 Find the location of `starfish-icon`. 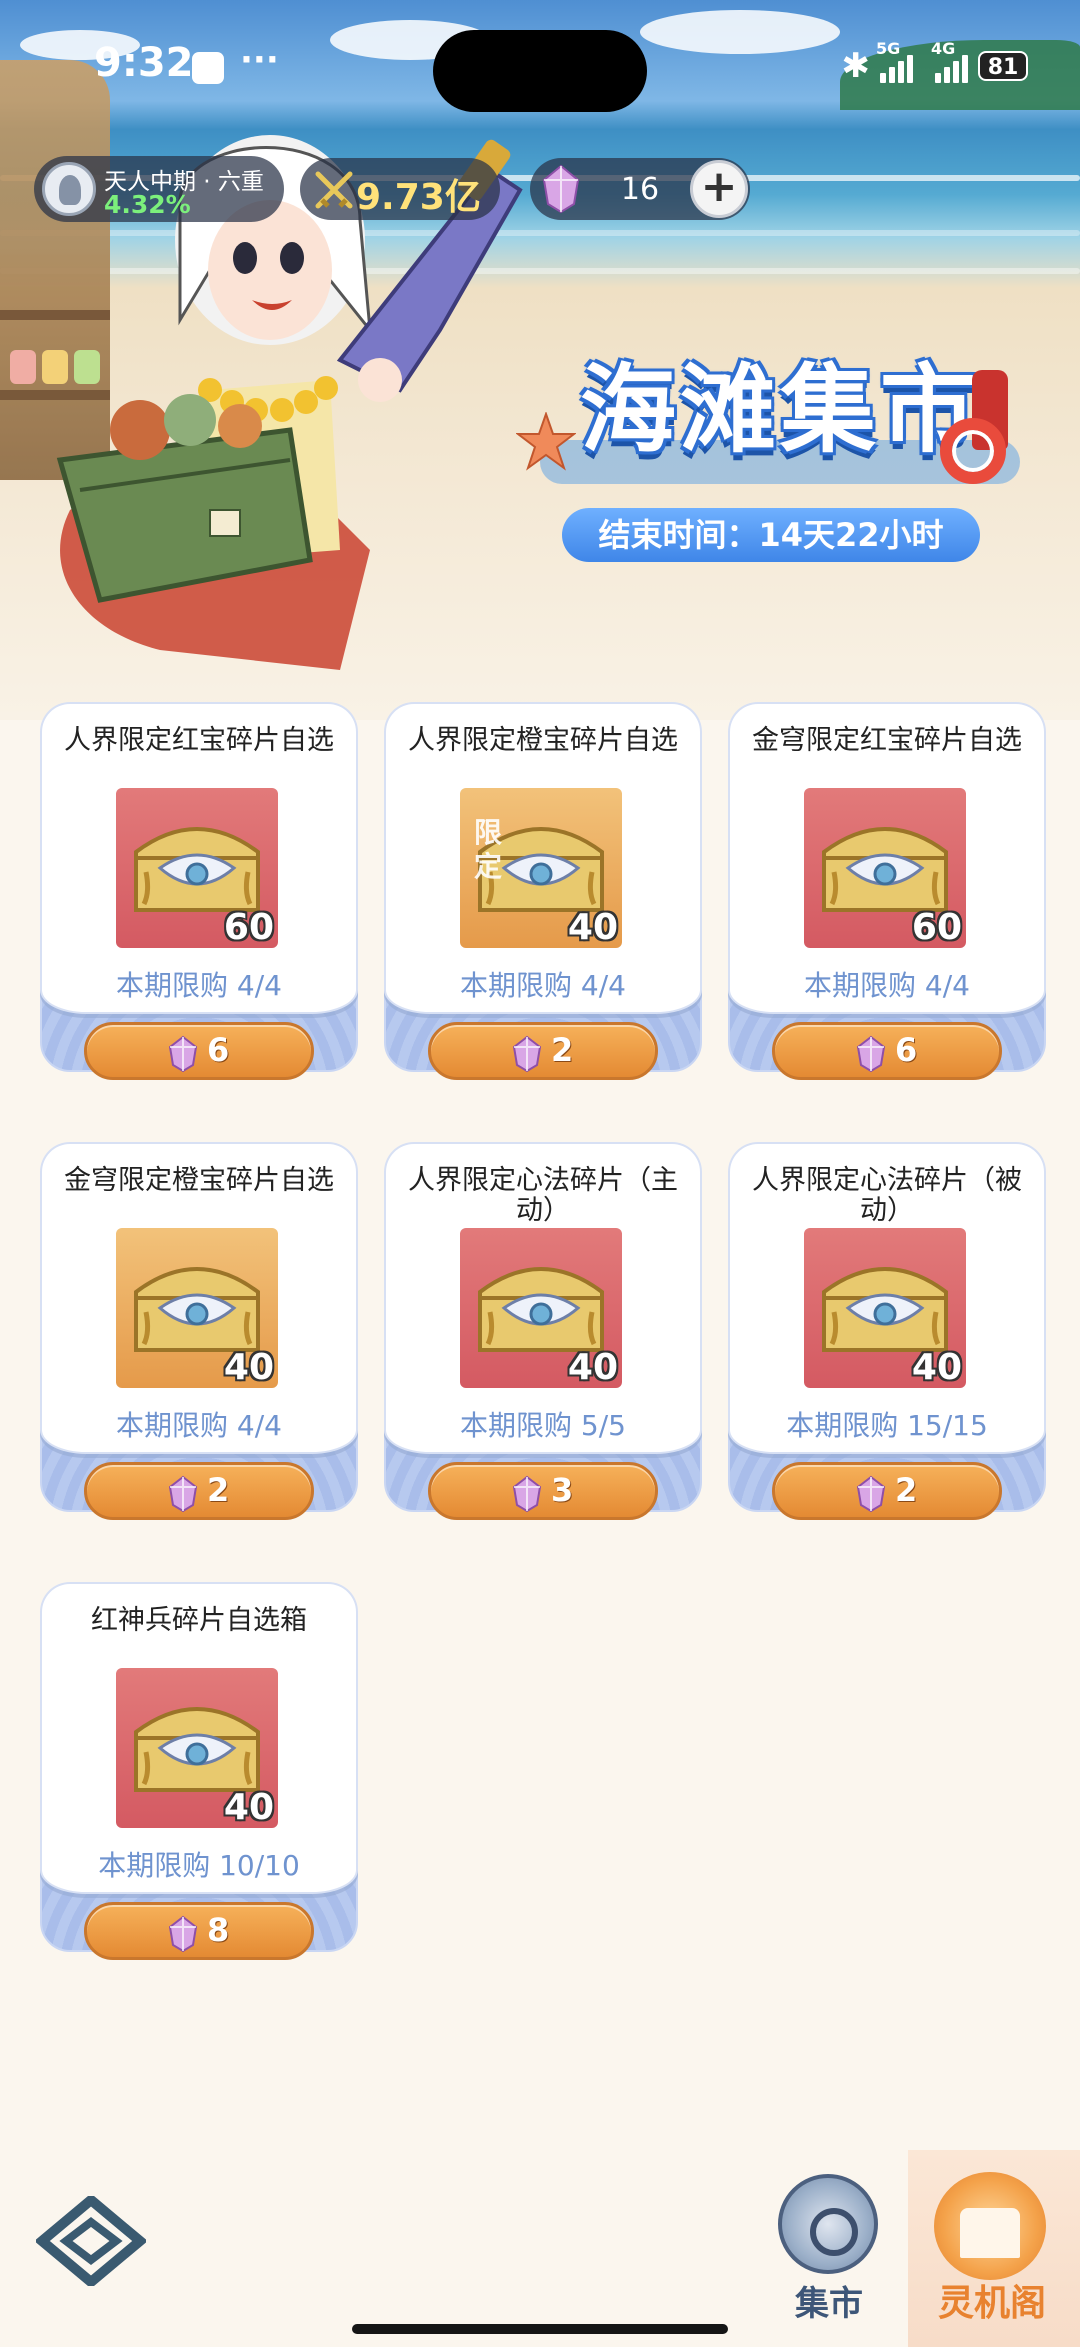

starfish-icon is located at coordinates (546, 441).